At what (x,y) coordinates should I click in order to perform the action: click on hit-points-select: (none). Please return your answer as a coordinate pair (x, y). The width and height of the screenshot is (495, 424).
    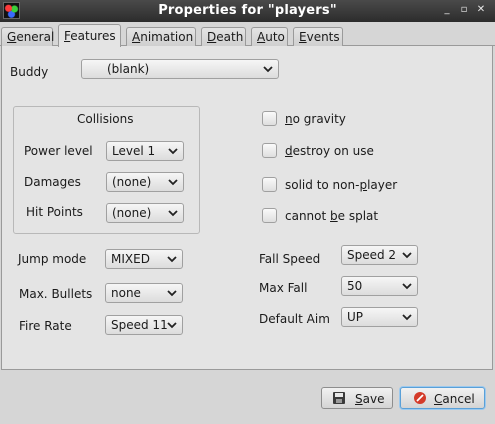
    Looking at the image, I should click on (145, 213).